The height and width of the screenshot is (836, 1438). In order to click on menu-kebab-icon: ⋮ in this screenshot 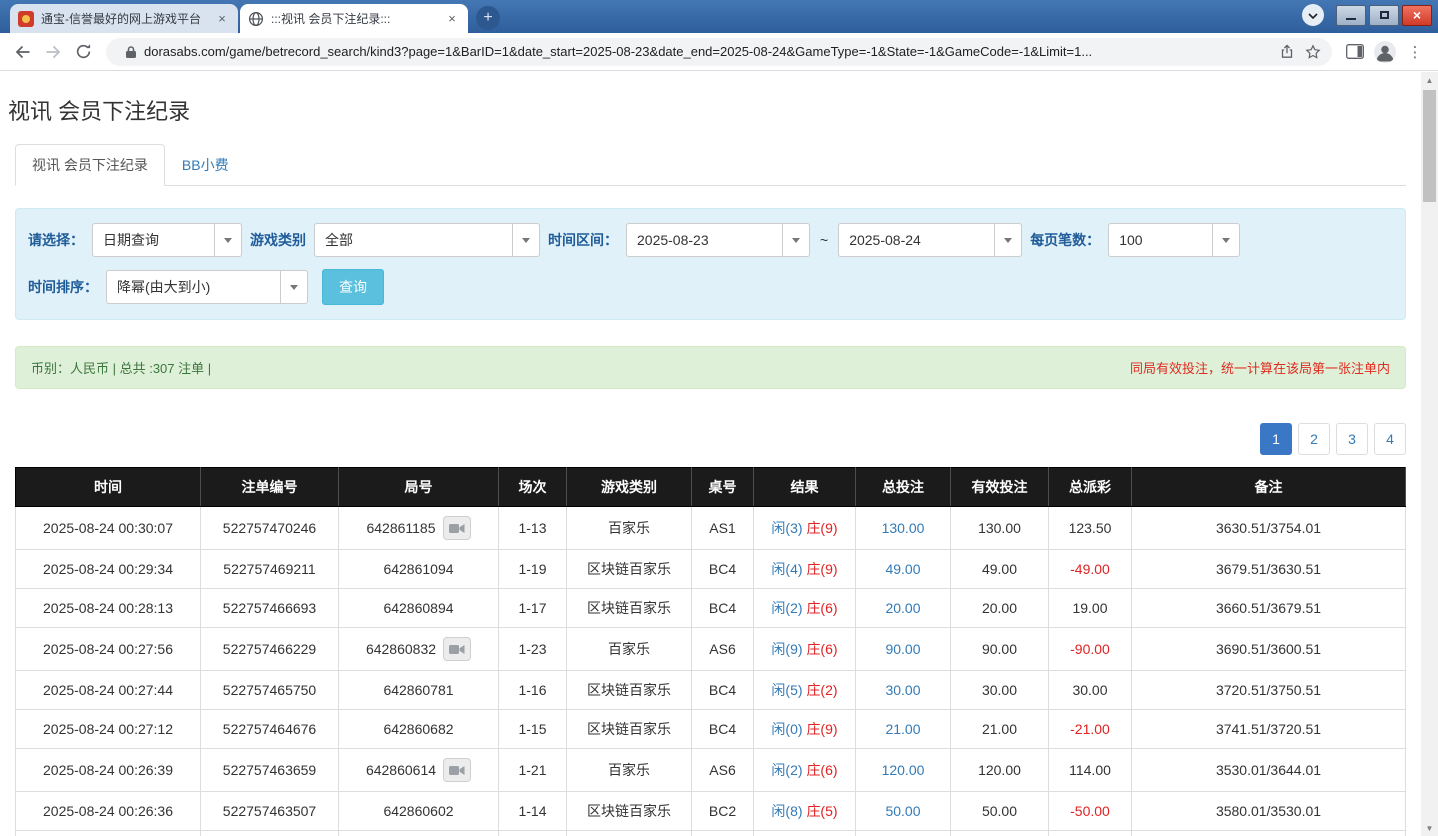, I will do `click(1415, 52)`.